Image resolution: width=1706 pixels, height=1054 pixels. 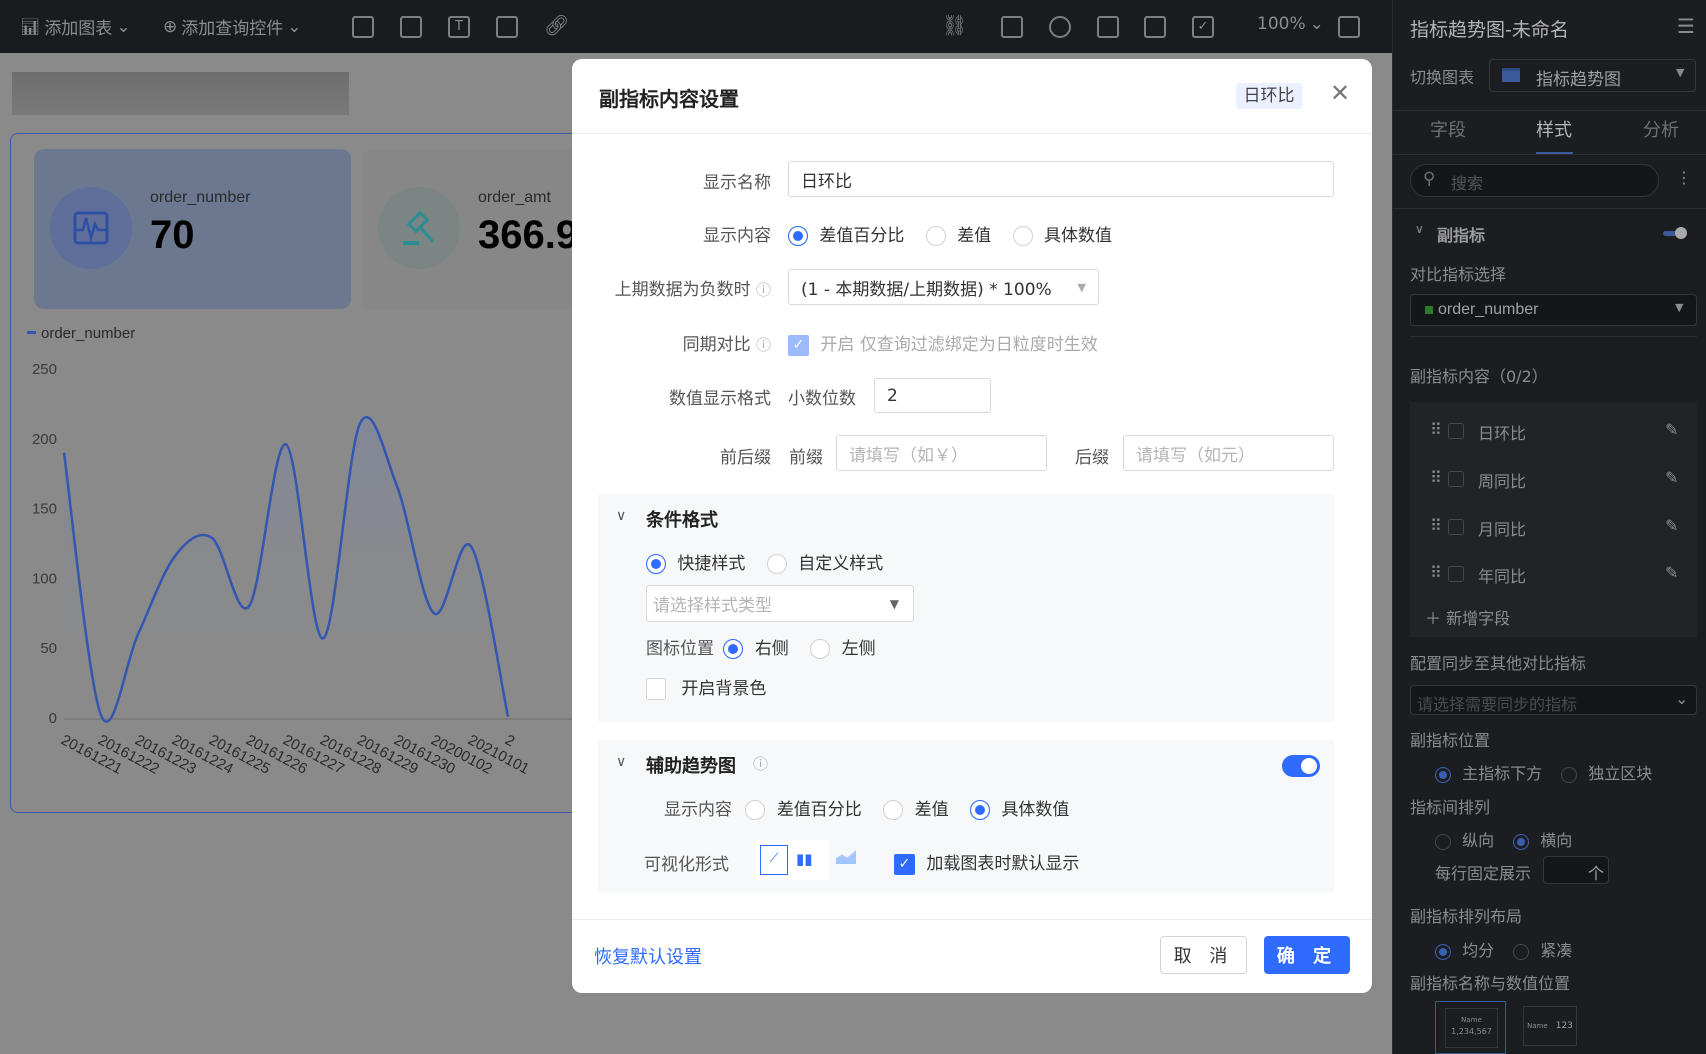 I want to click on list-item: ⠿ 日环比 ✎, so click(x=1553, y=432).